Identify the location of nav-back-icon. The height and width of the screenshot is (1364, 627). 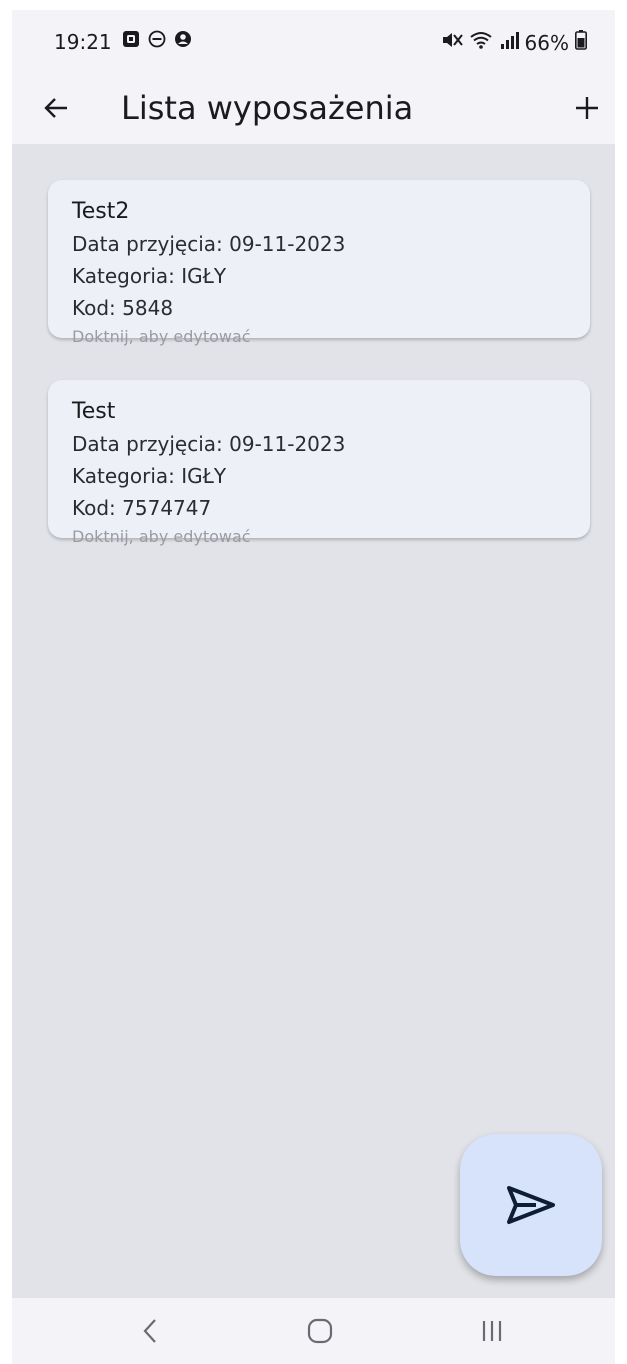
(149, 1331).